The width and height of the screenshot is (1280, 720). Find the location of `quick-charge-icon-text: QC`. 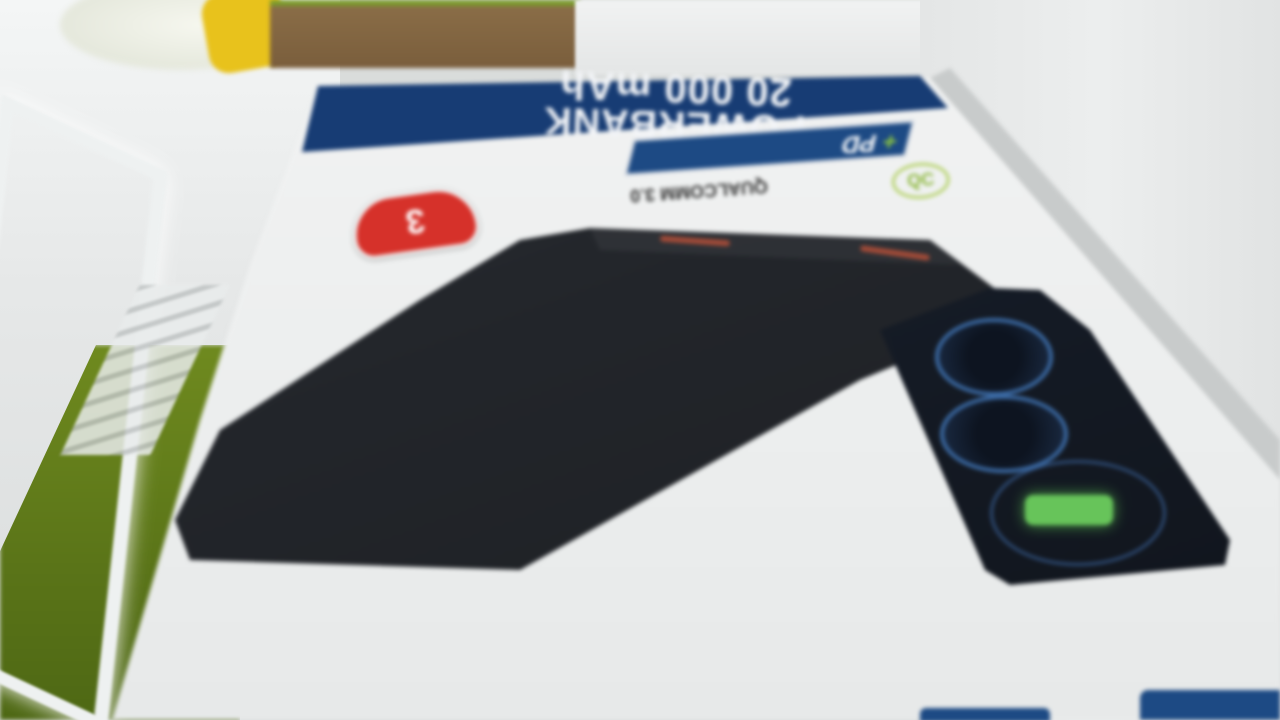

quick-charge-icon-text: QC is located at coordinates (920, 179).